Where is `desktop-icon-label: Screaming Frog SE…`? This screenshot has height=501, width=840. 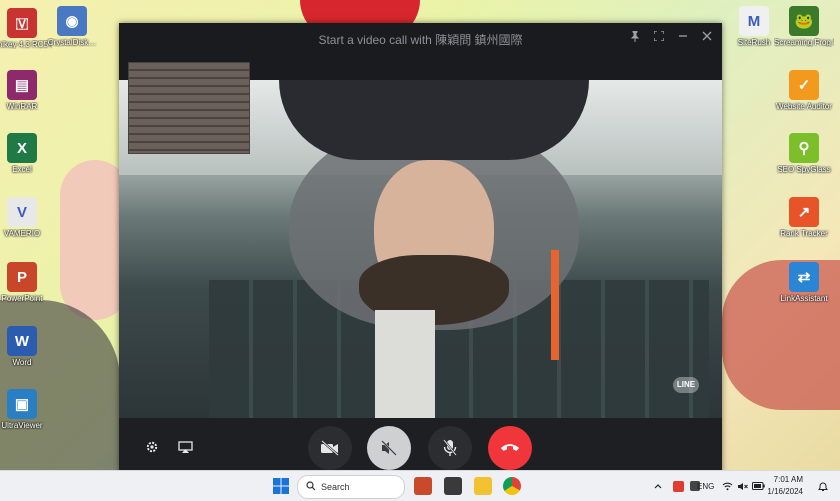 desktop-icon-label: Screaming Frog SE… is located at coordinates (804, 42).